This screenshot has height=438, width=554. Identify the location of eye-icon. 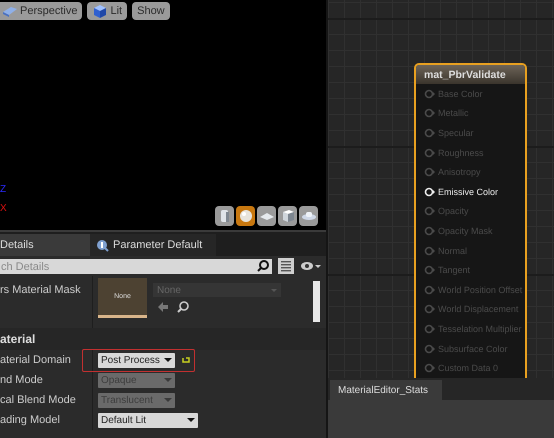
(311, 266).